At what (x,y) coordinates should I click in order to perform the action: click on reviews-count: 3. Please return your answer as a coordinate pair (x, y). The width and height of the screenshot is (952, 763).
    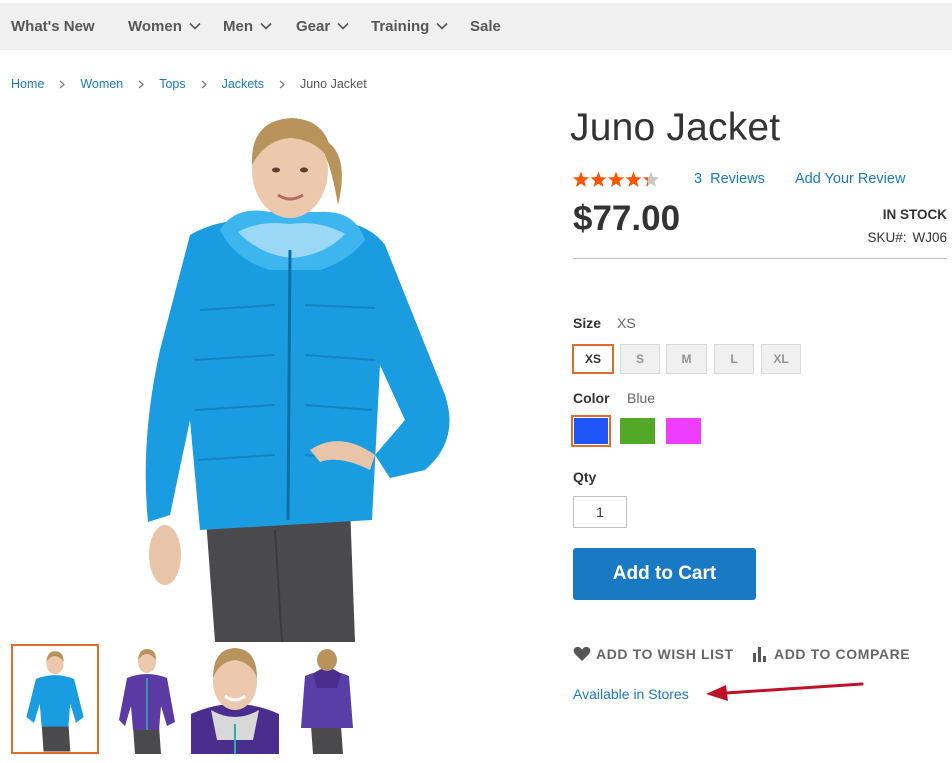
    Looking at the image, I should click on (698, 179).